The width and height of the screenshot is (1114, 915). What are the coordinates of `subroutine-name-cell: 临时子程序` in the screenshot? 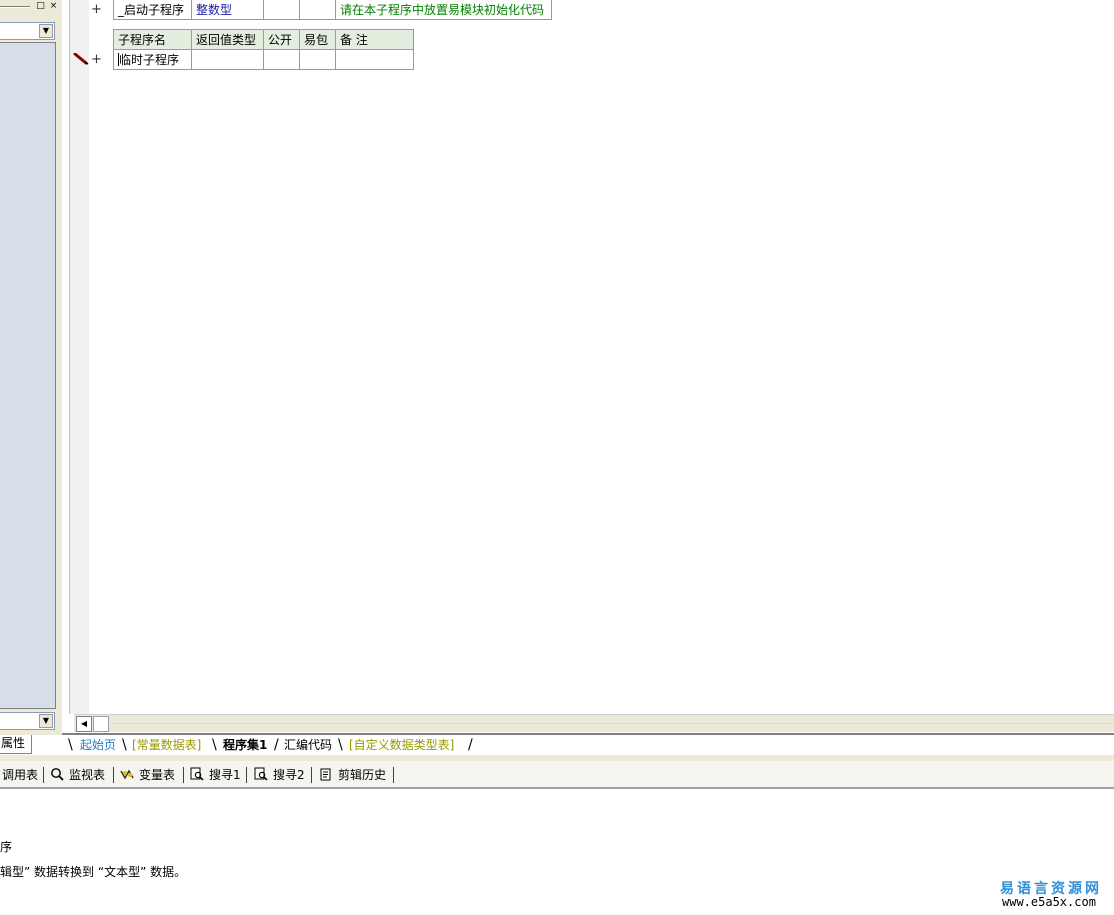 It's located at (152, 59).